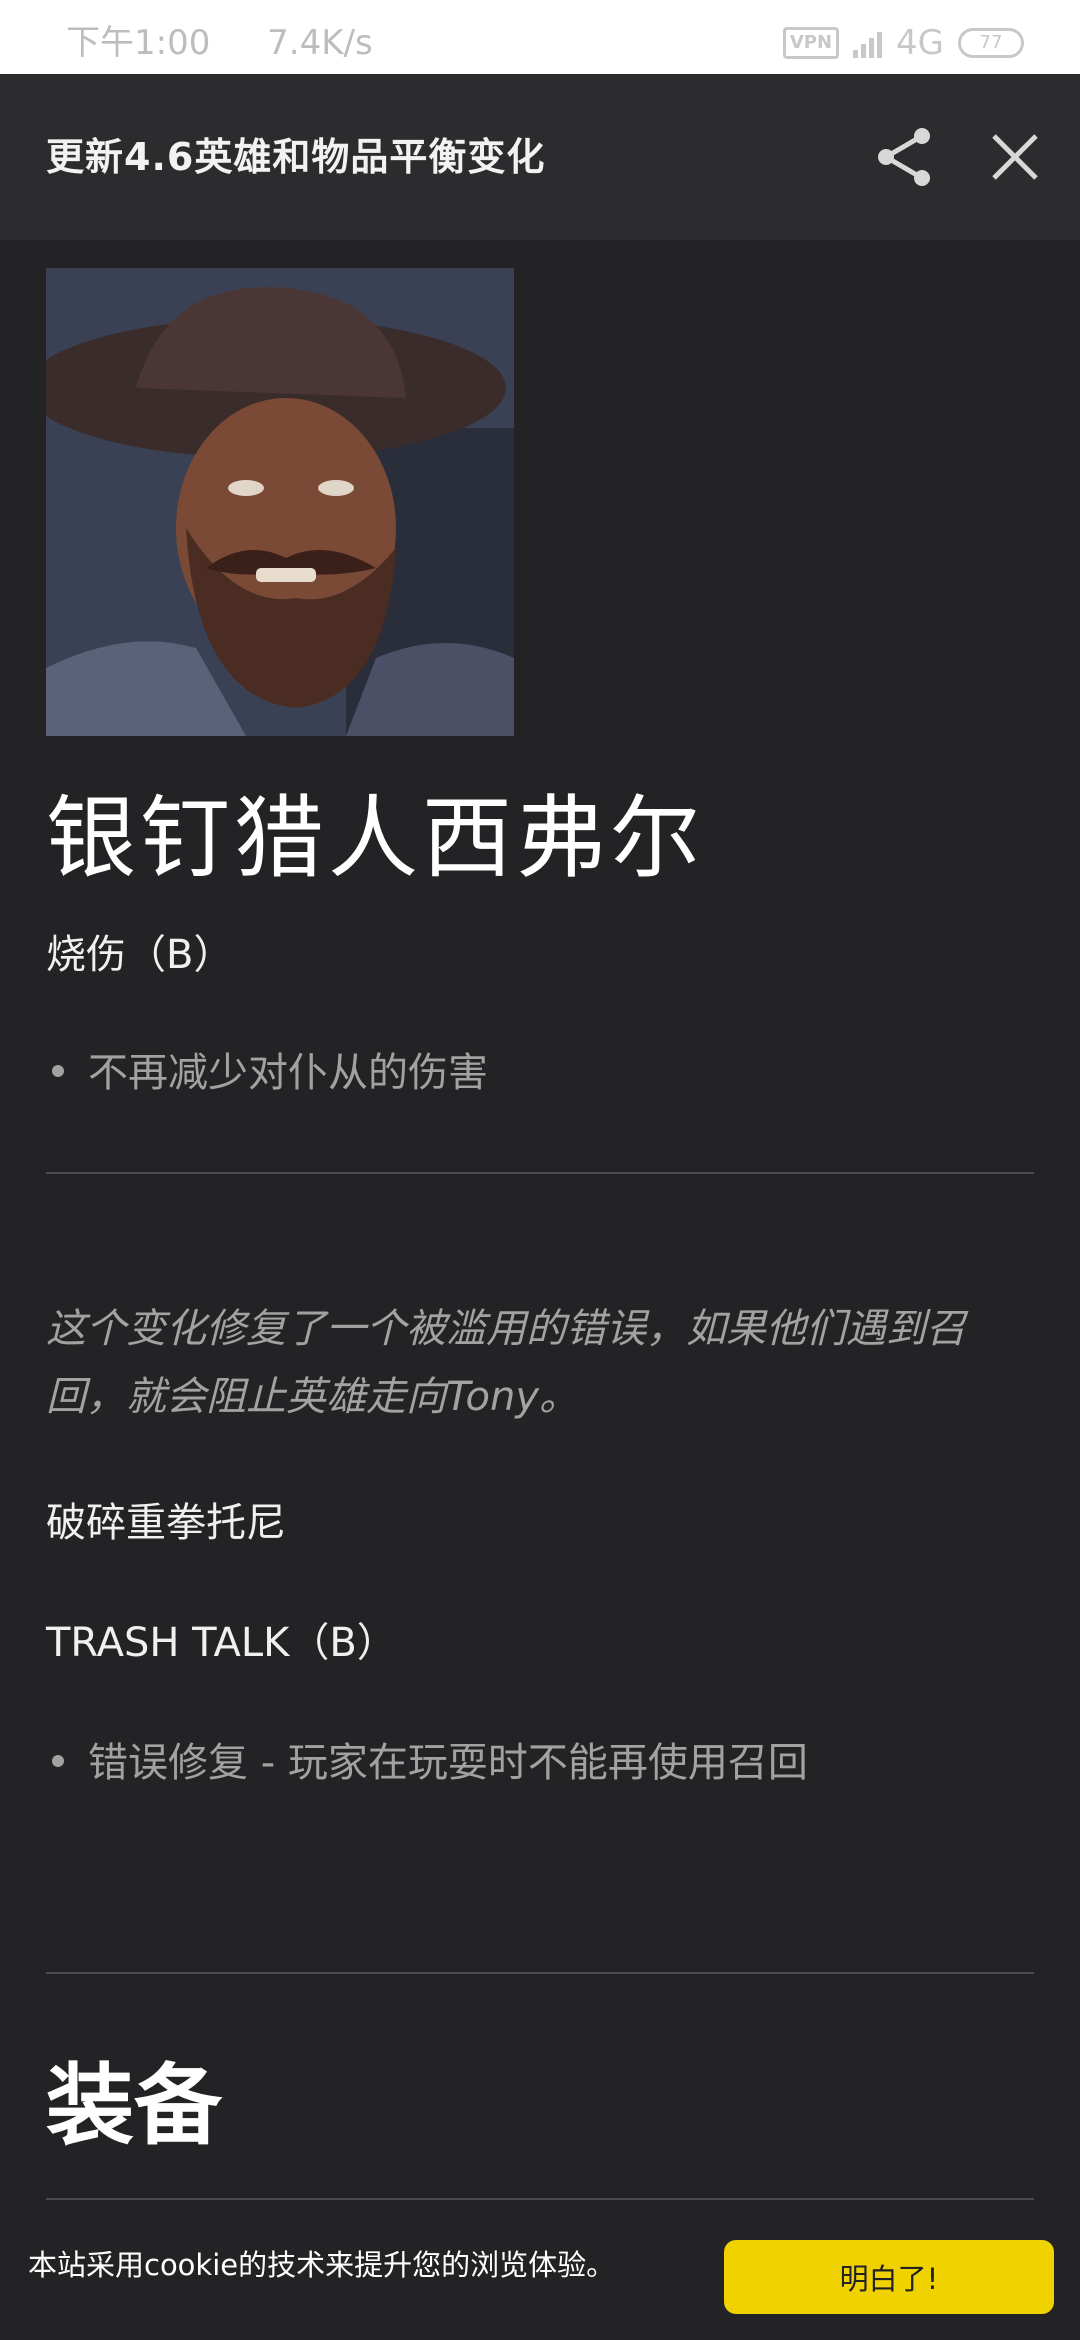 This screenshot has width=1080, height=2340. What do you see at coordinates (296, 157) in the screenshot?
I see `page-title: 更新4.6英雄和物品平衡变化` at bounding box center [296, 157].